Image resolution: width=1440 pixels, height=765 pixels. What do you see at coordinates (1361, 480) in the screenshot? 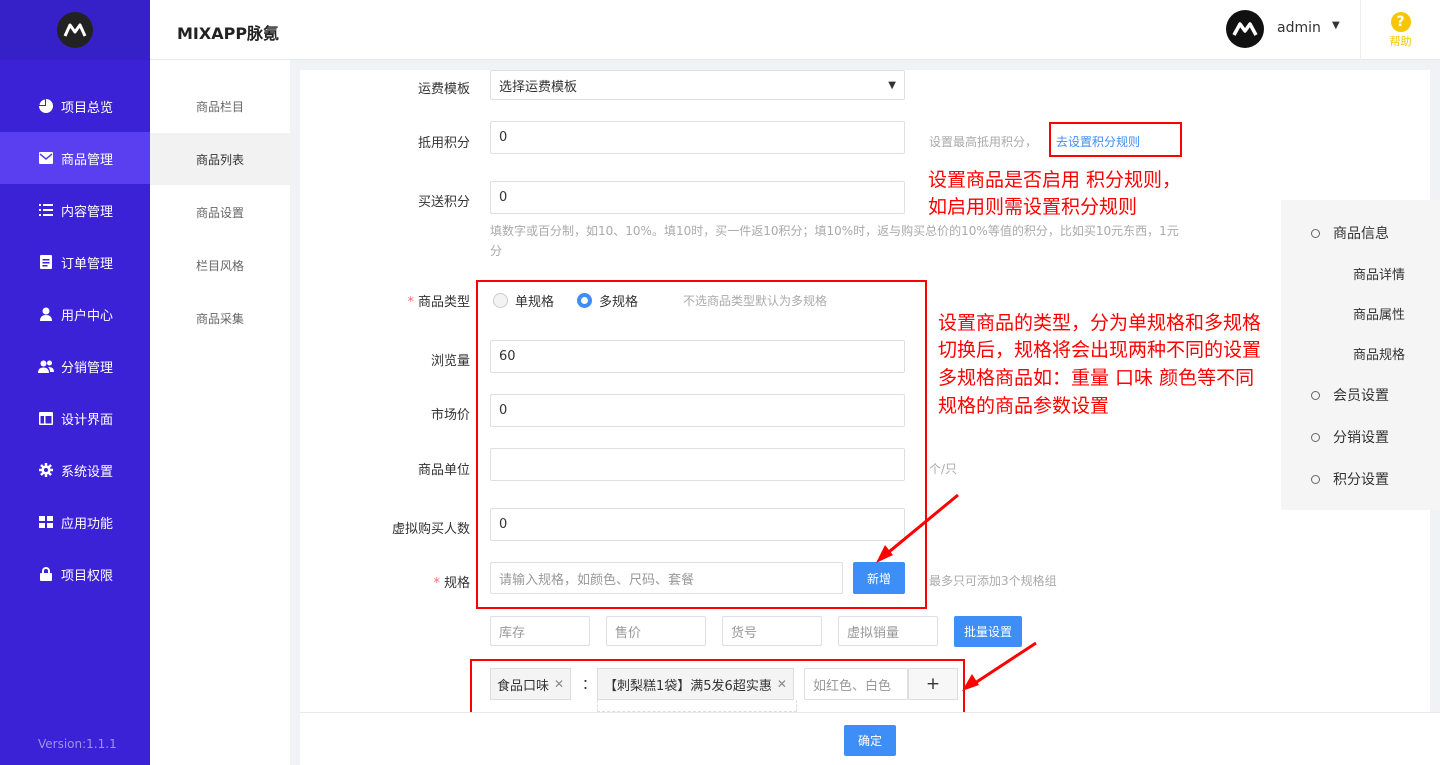
I see `anchor-label: 积分设置` at bounding box center [1361, 480].